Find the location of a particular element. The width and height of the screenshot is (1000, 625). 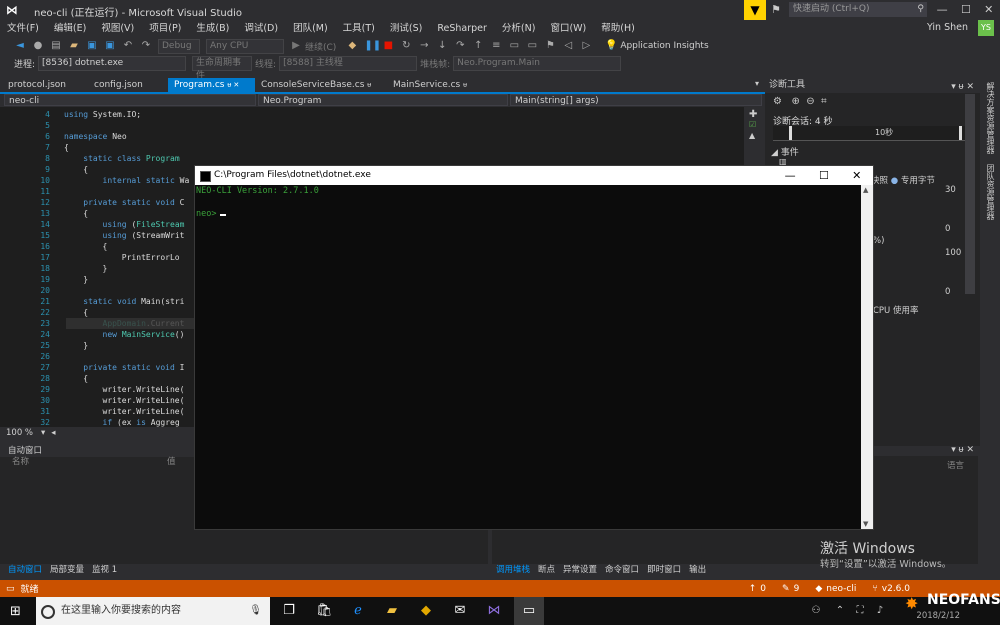

back-icon: ◄ is located at coordinates (20, 46).